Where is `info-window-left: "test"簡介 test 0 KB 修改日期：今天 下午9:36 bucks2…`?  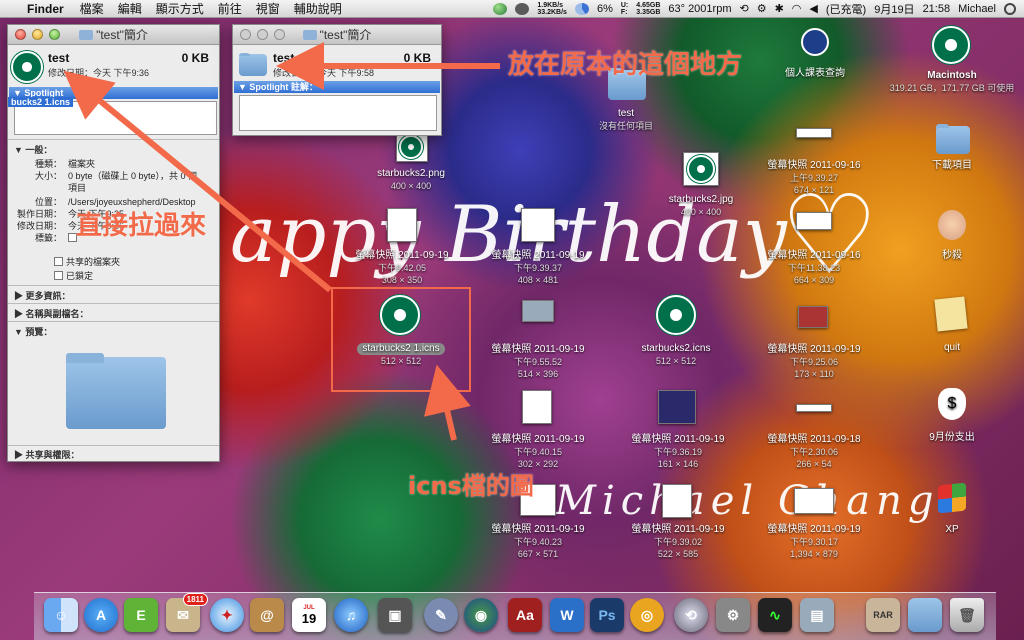
info-window-left: "test"簡介 test 0 KB 修改日期：今天 下午9:36 bucks2… is located at coordinates (113, 243).